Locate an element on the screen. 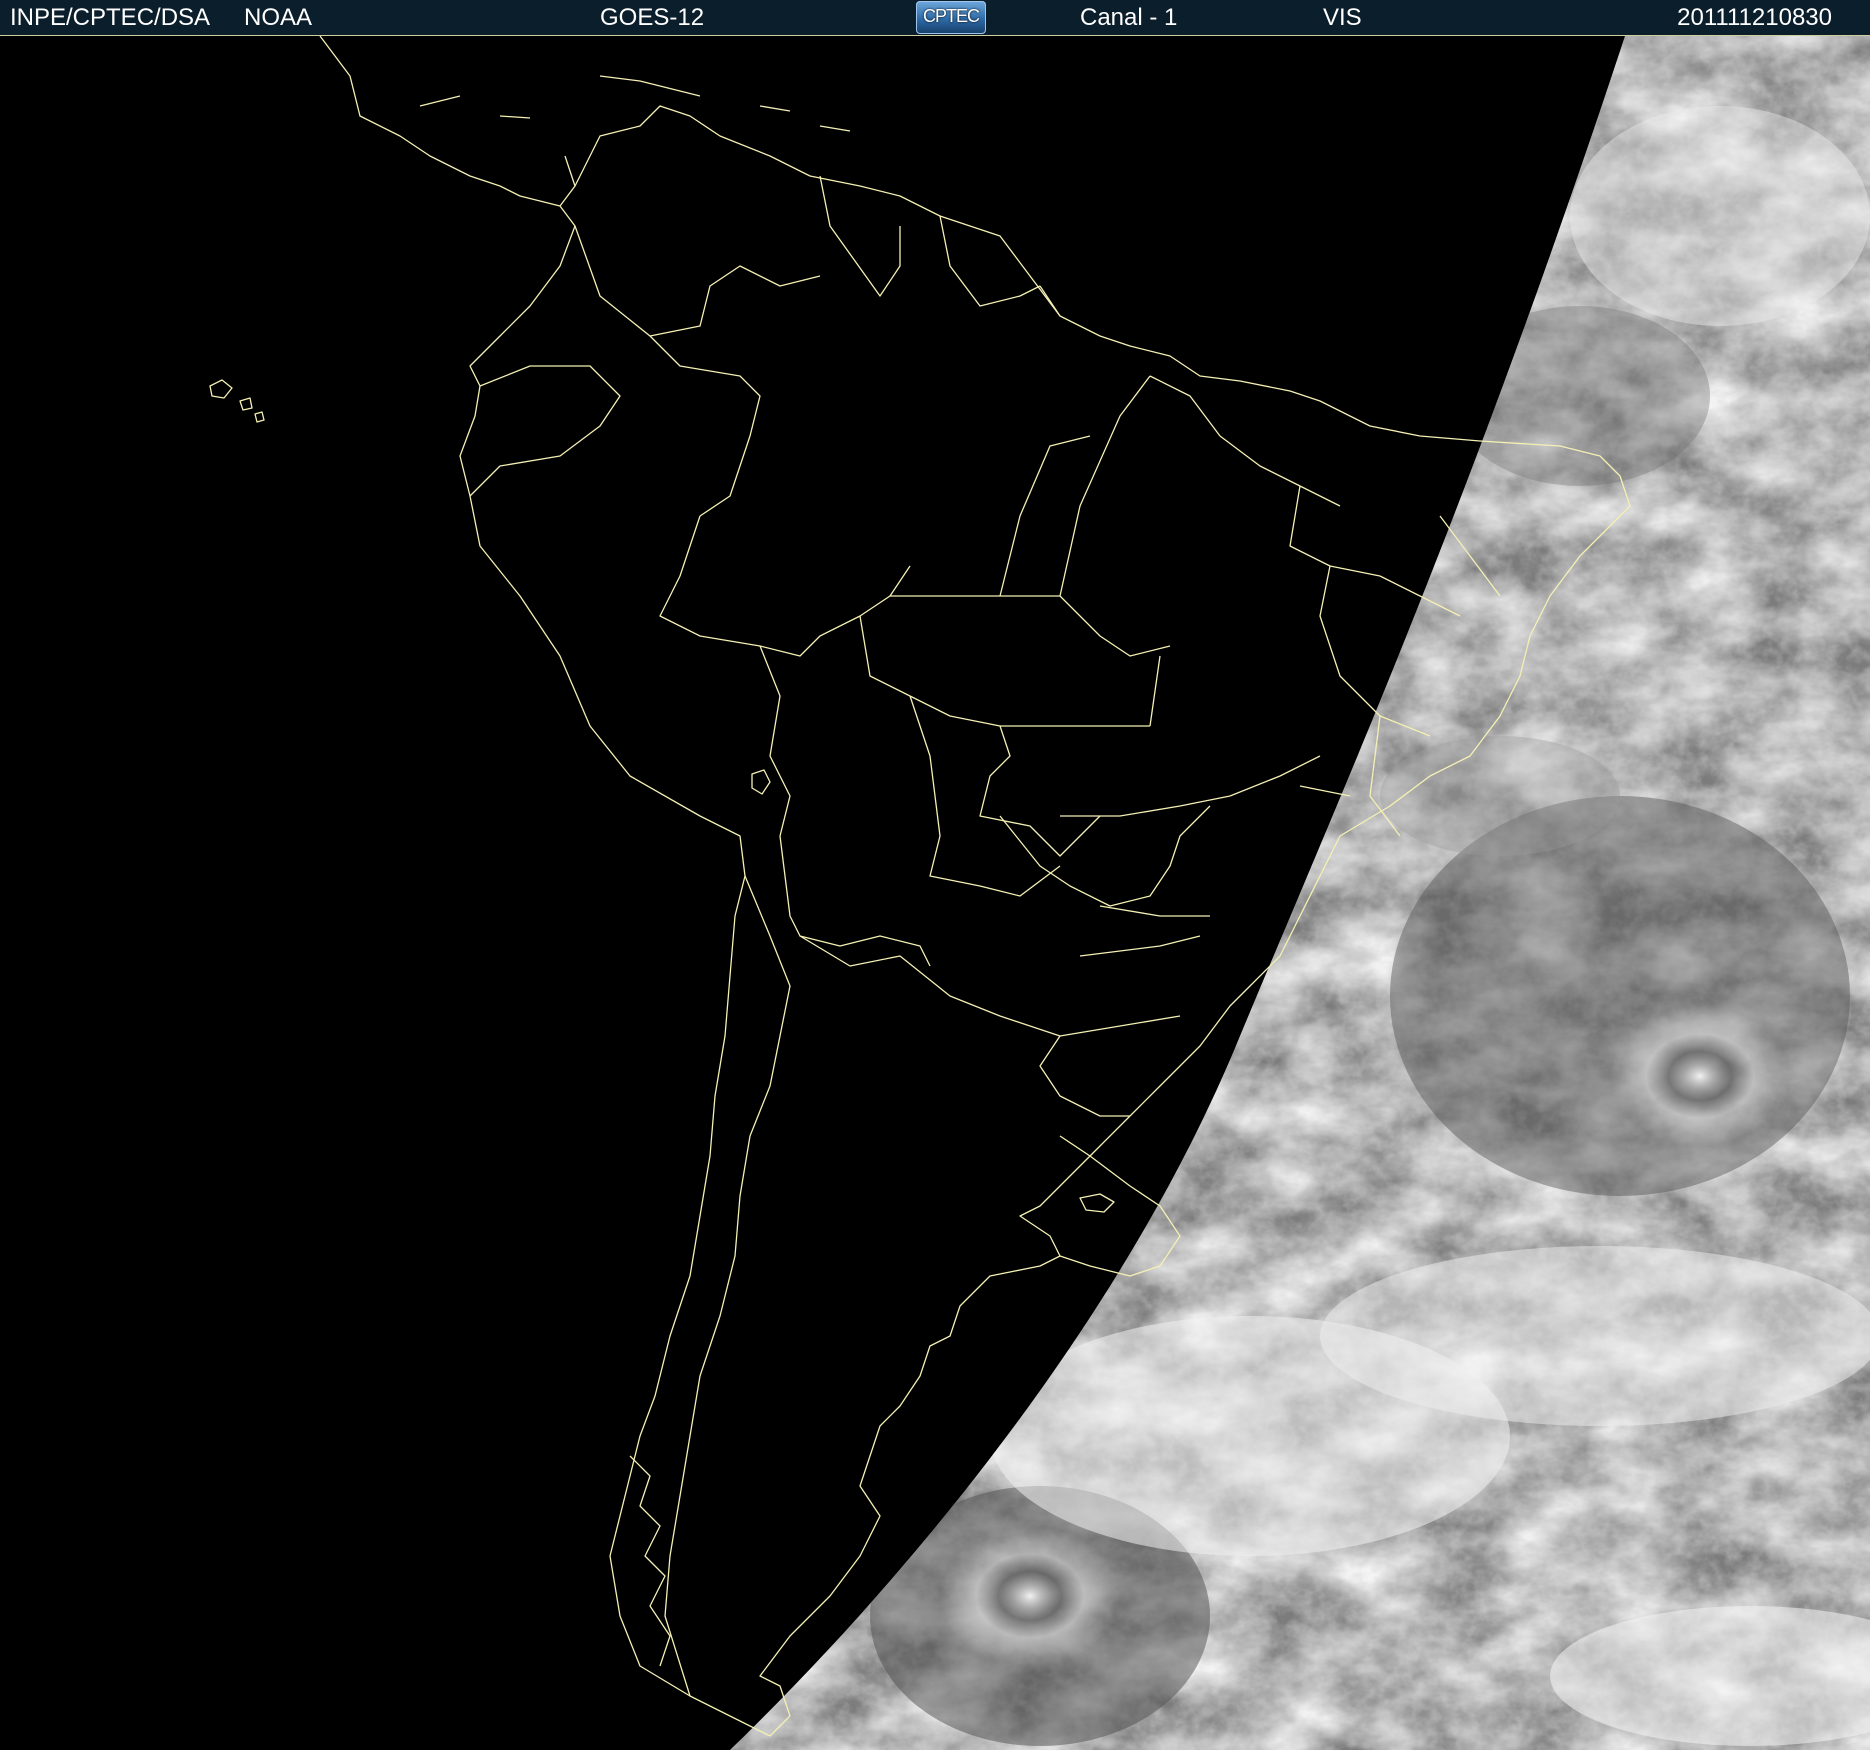 The image size is (1870, 1750). cptec-logo-text: CPTEC is located at coordinates (951, 16).